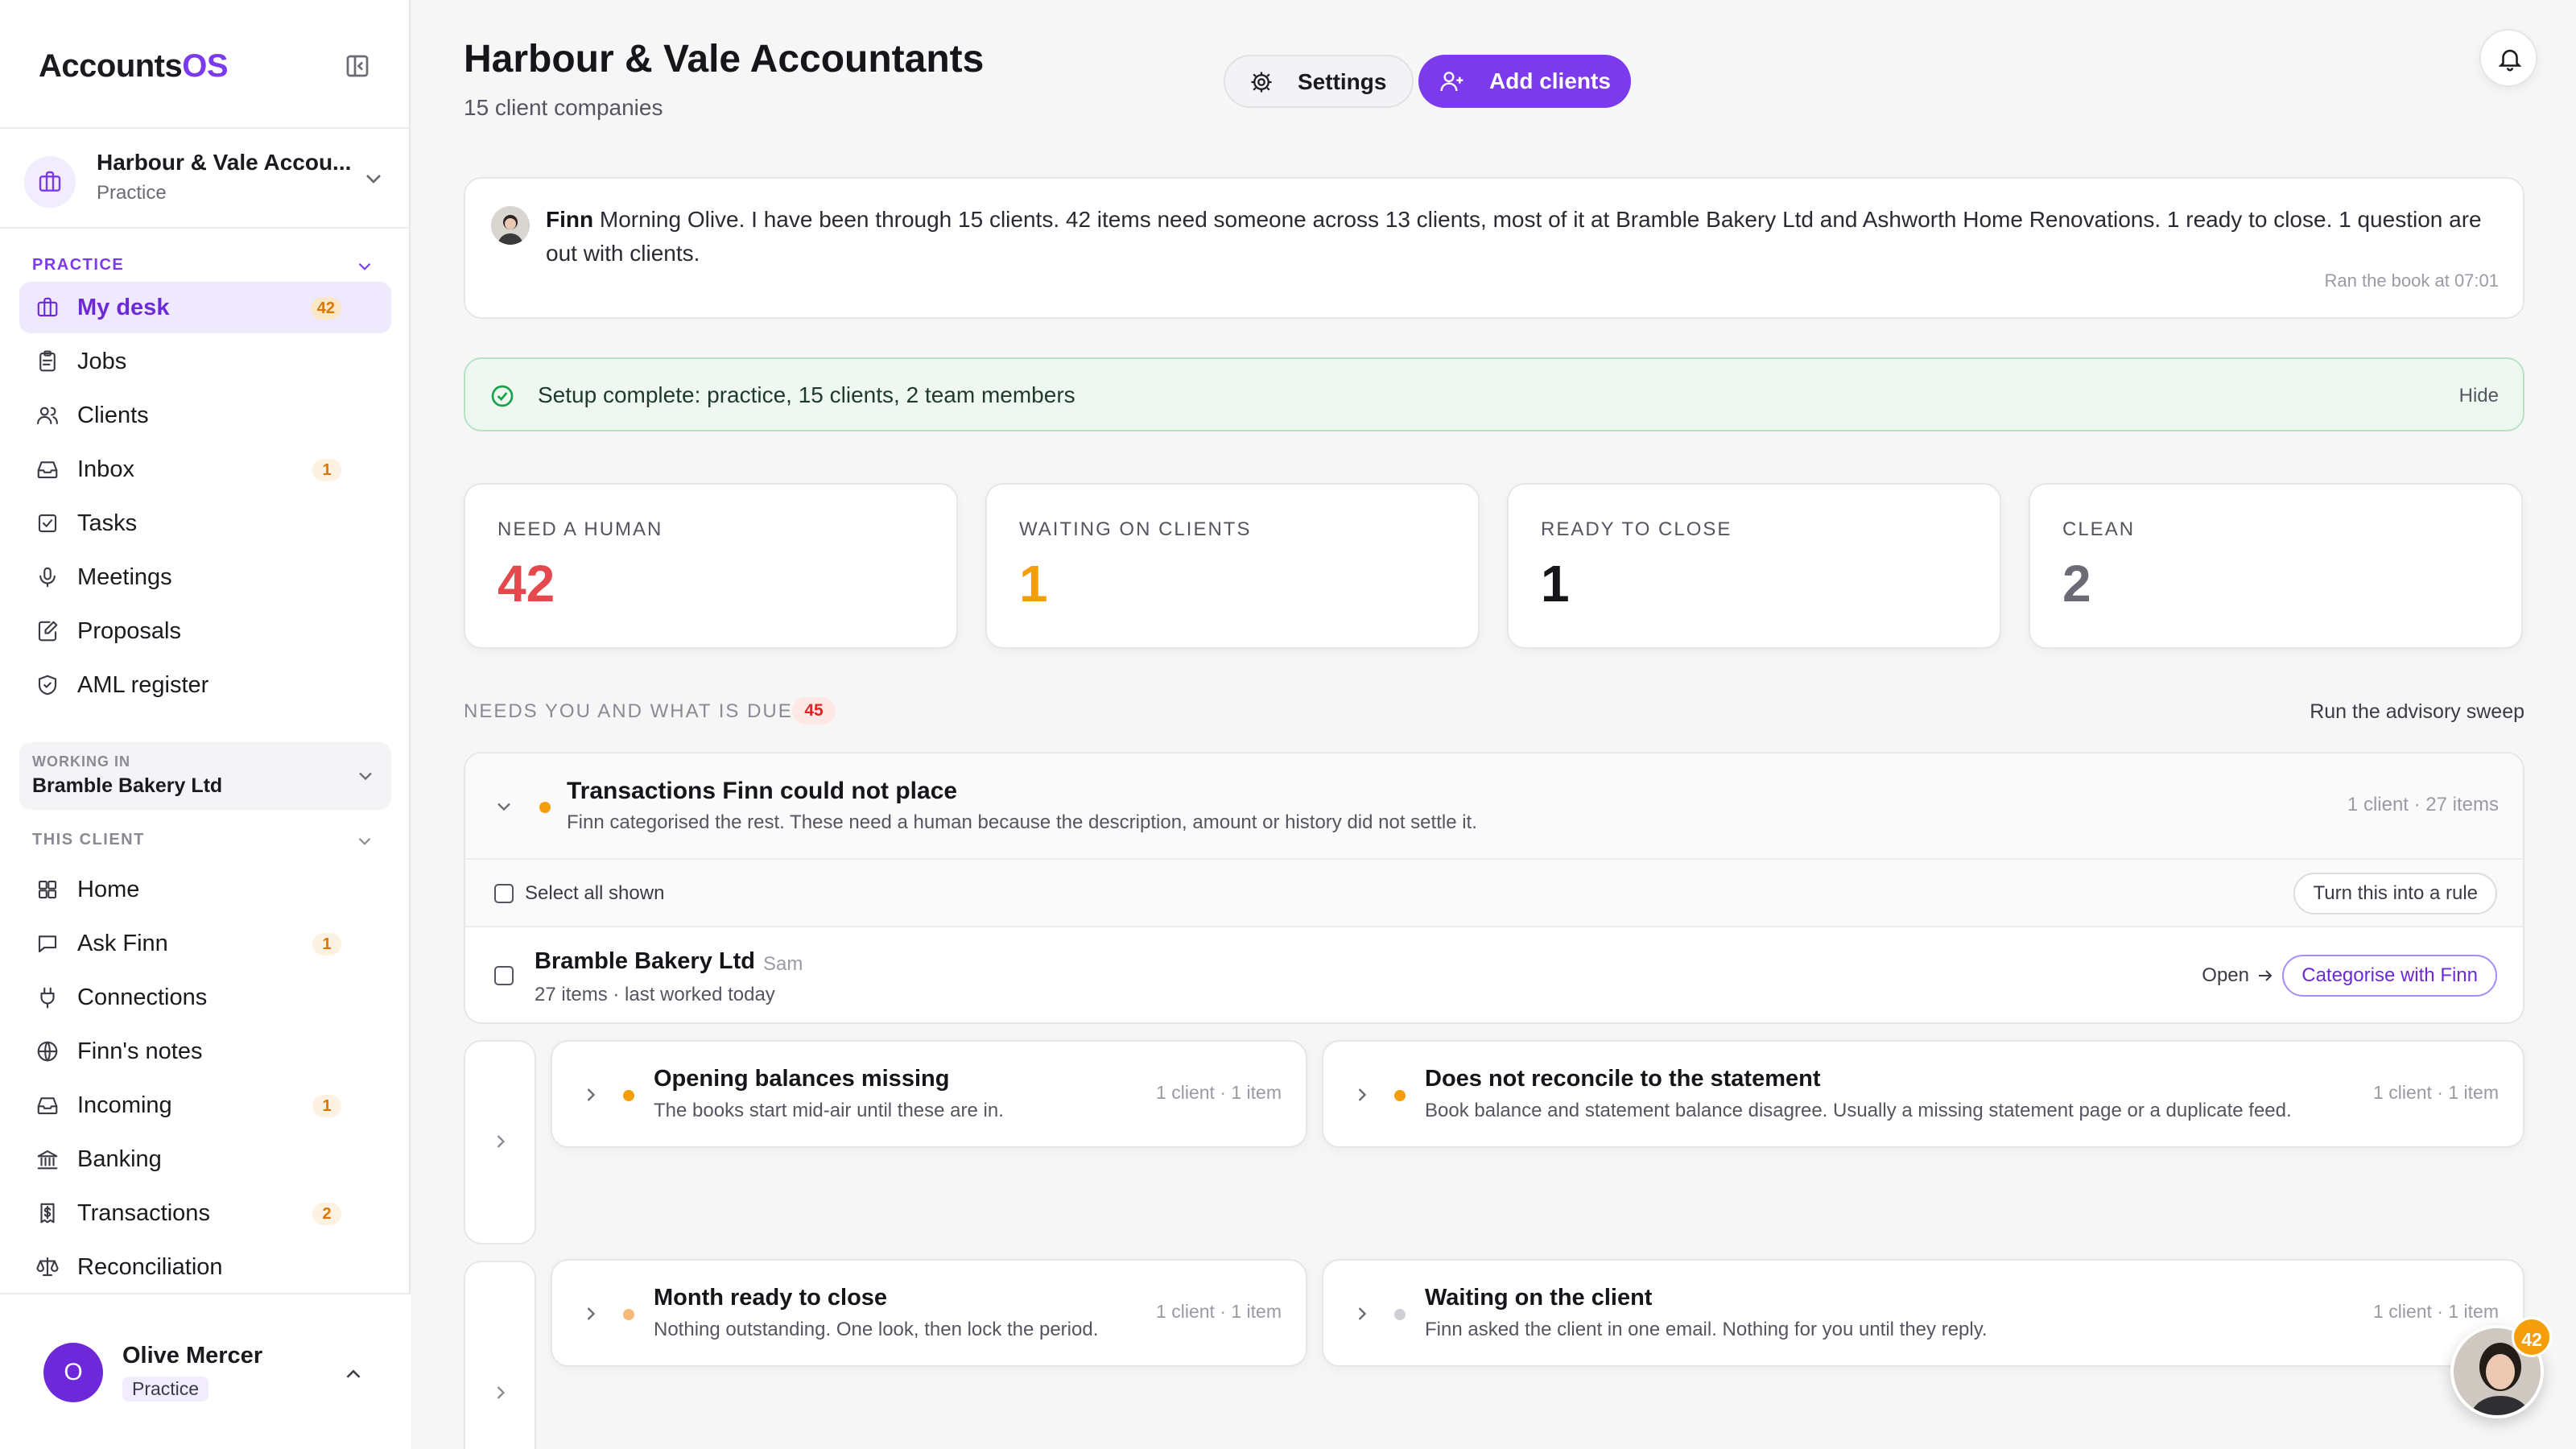  What do you see at coordinates (2395, 893) in the screenshot?
I see `turn-into-rule-button: Turn this into a rule` at bounding box center [2395, 893].